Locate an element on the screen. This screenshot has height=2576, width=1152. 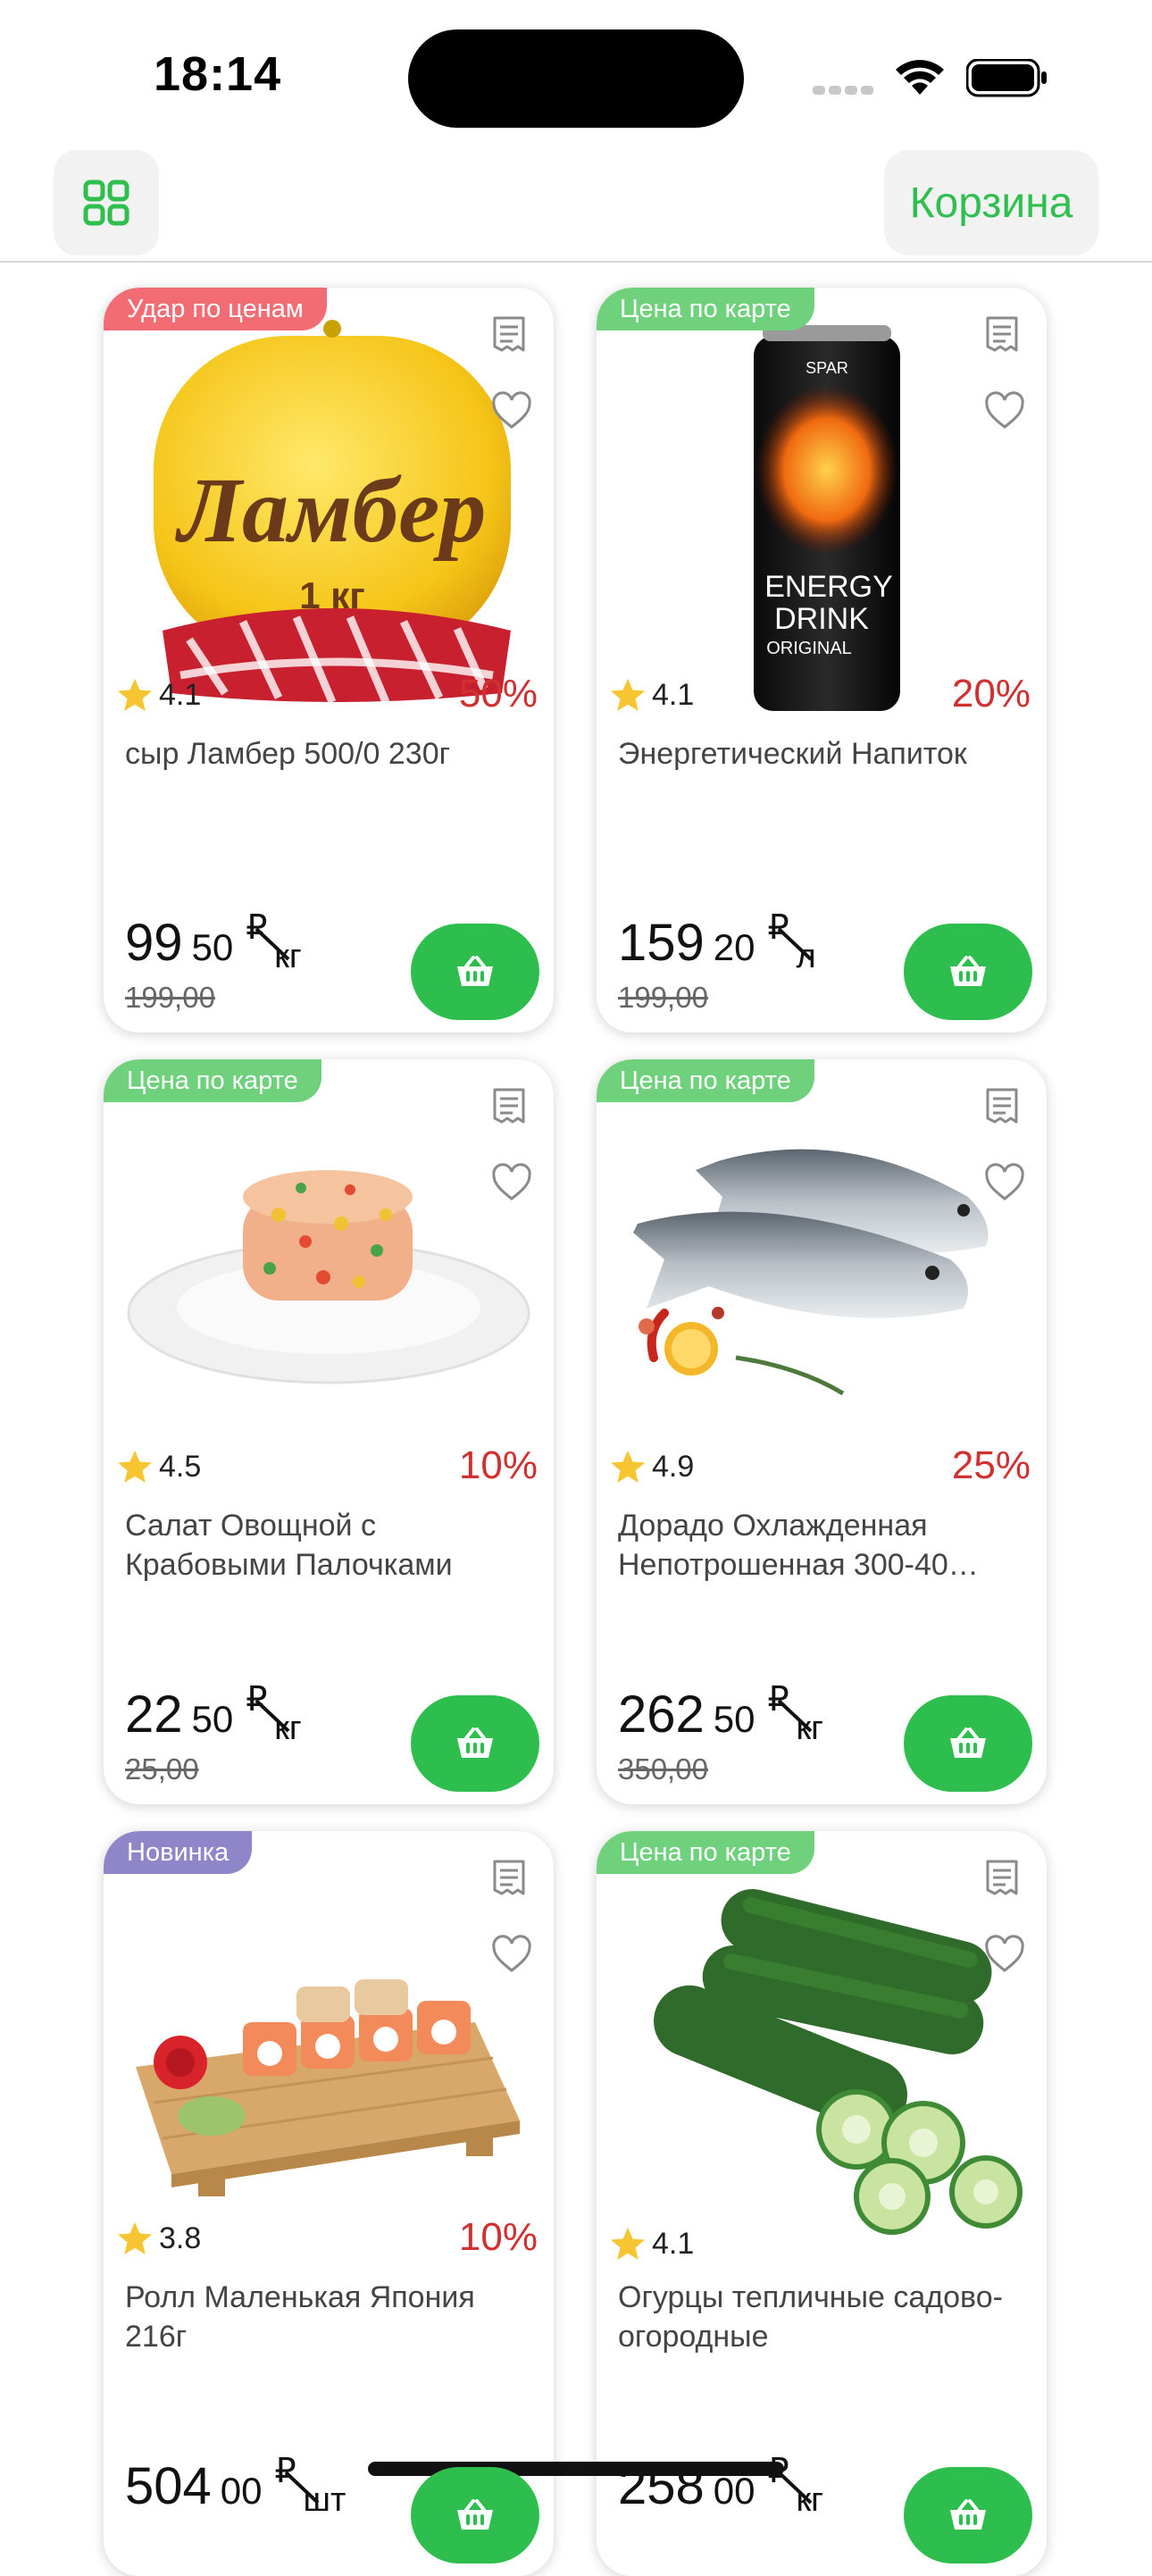
salad-plate-image is located at coordinates (328, 1277).